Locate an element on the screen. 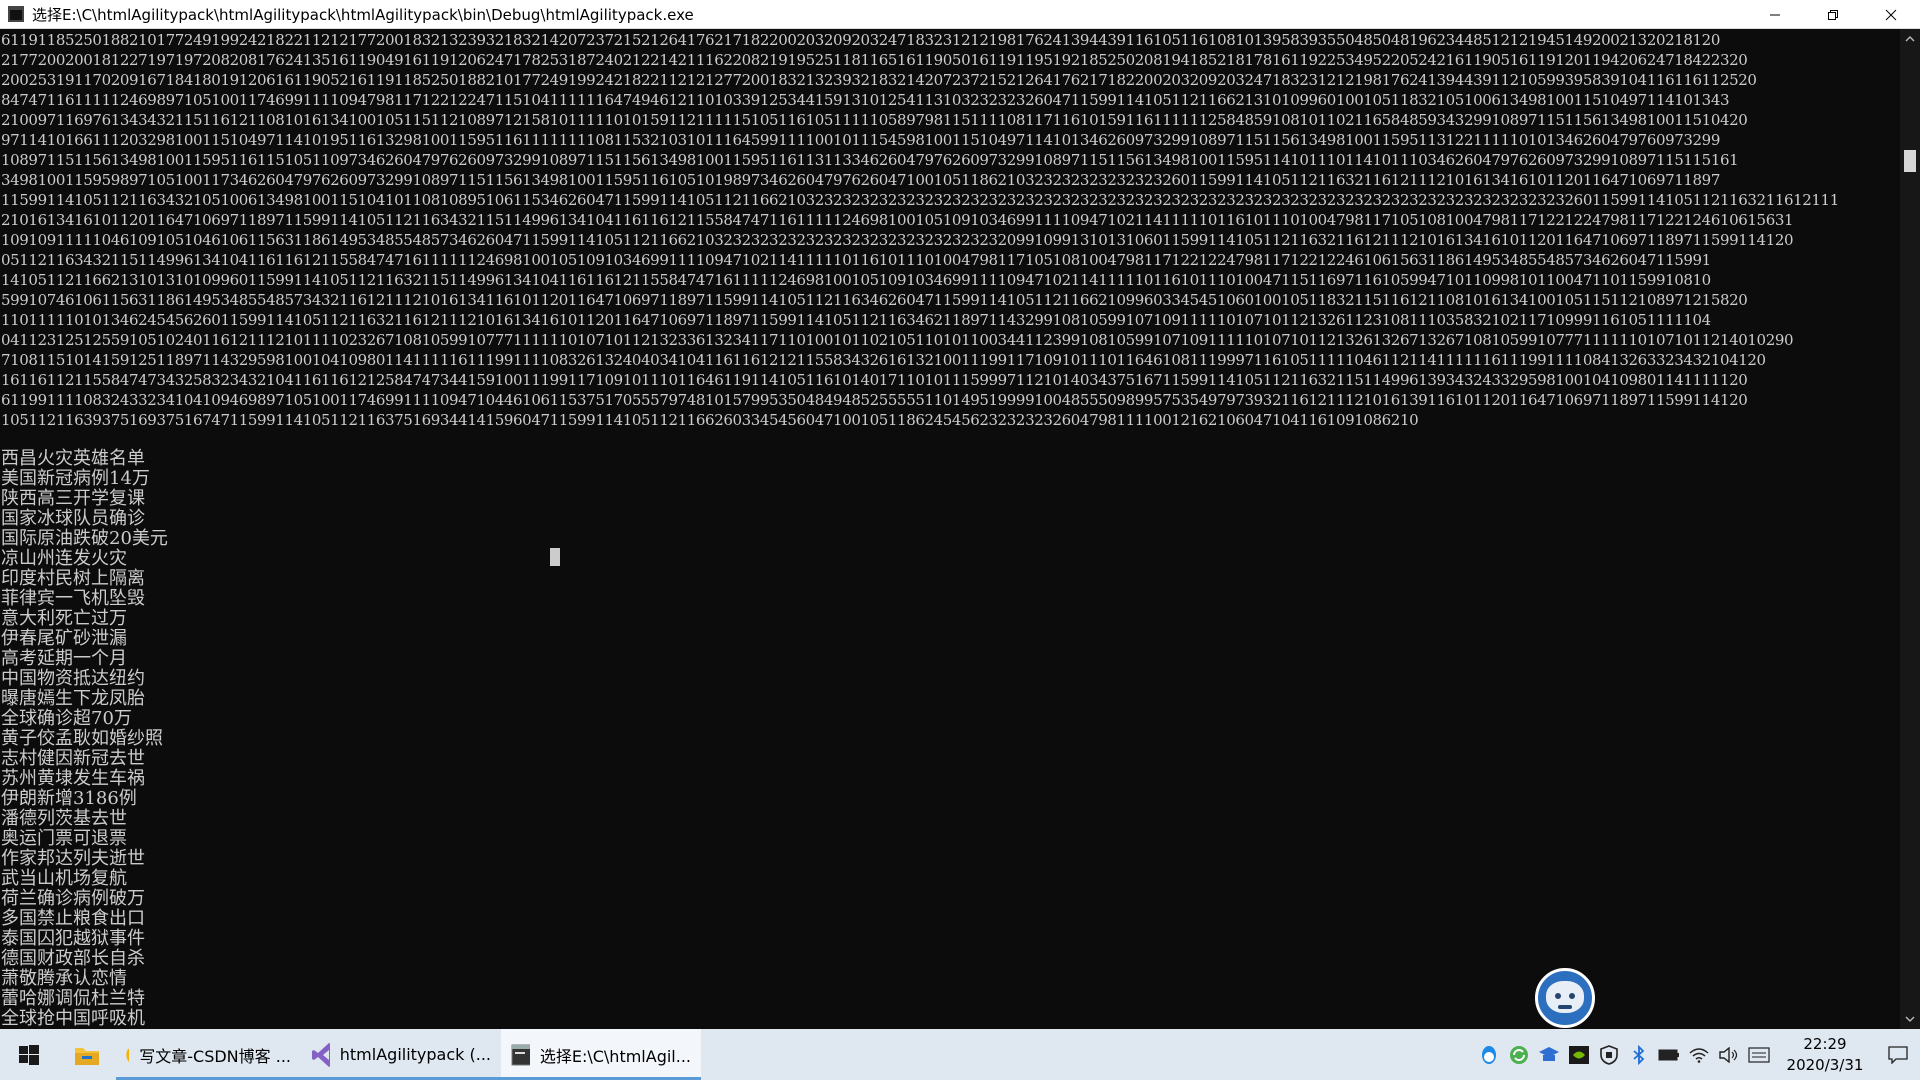 This screenshot has width=1920, height=1080. clock-time: 22:29 is located at coordinates (1825, 1043).